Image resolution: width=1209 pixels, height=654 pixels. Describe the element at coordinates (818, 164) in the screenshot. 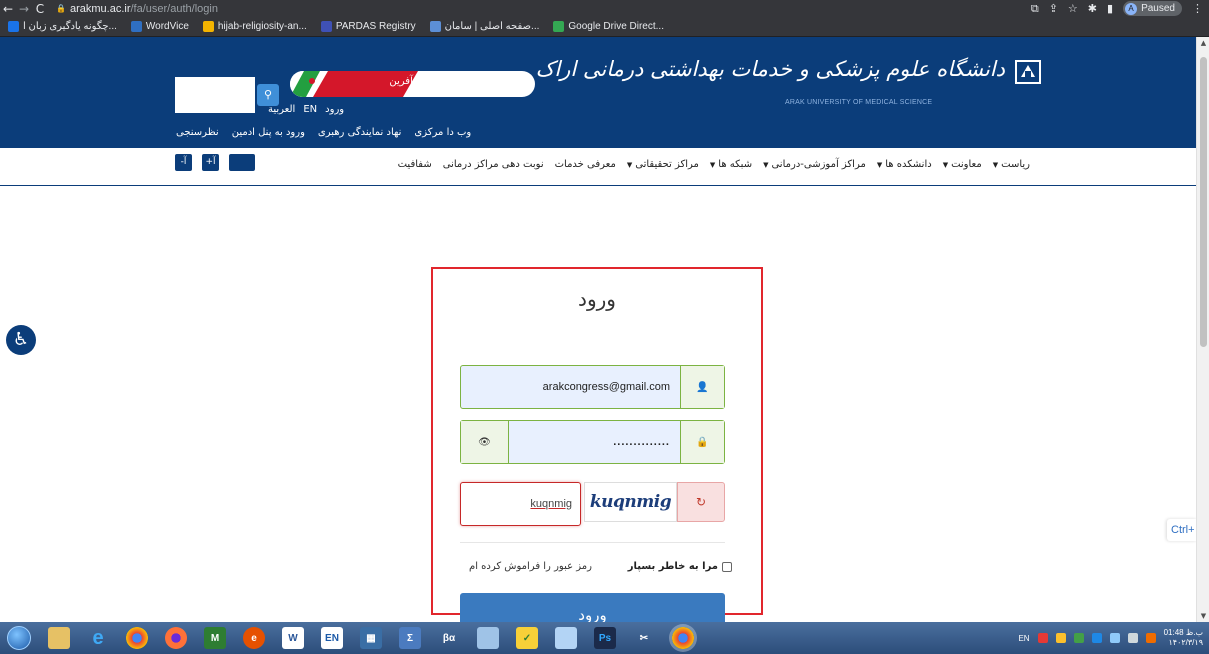

I see `menu-label: مراکز آموزشی-درمانی` at that location.